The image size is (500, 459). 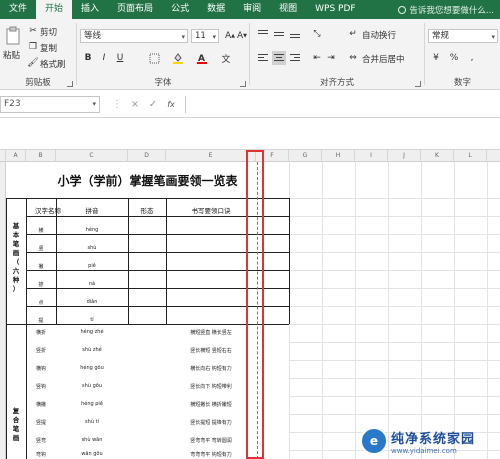 What do you see at coordinates (40, 455) in the screenshot?
I see `table-cell: 弯钩` at bounding box center [40, 455].